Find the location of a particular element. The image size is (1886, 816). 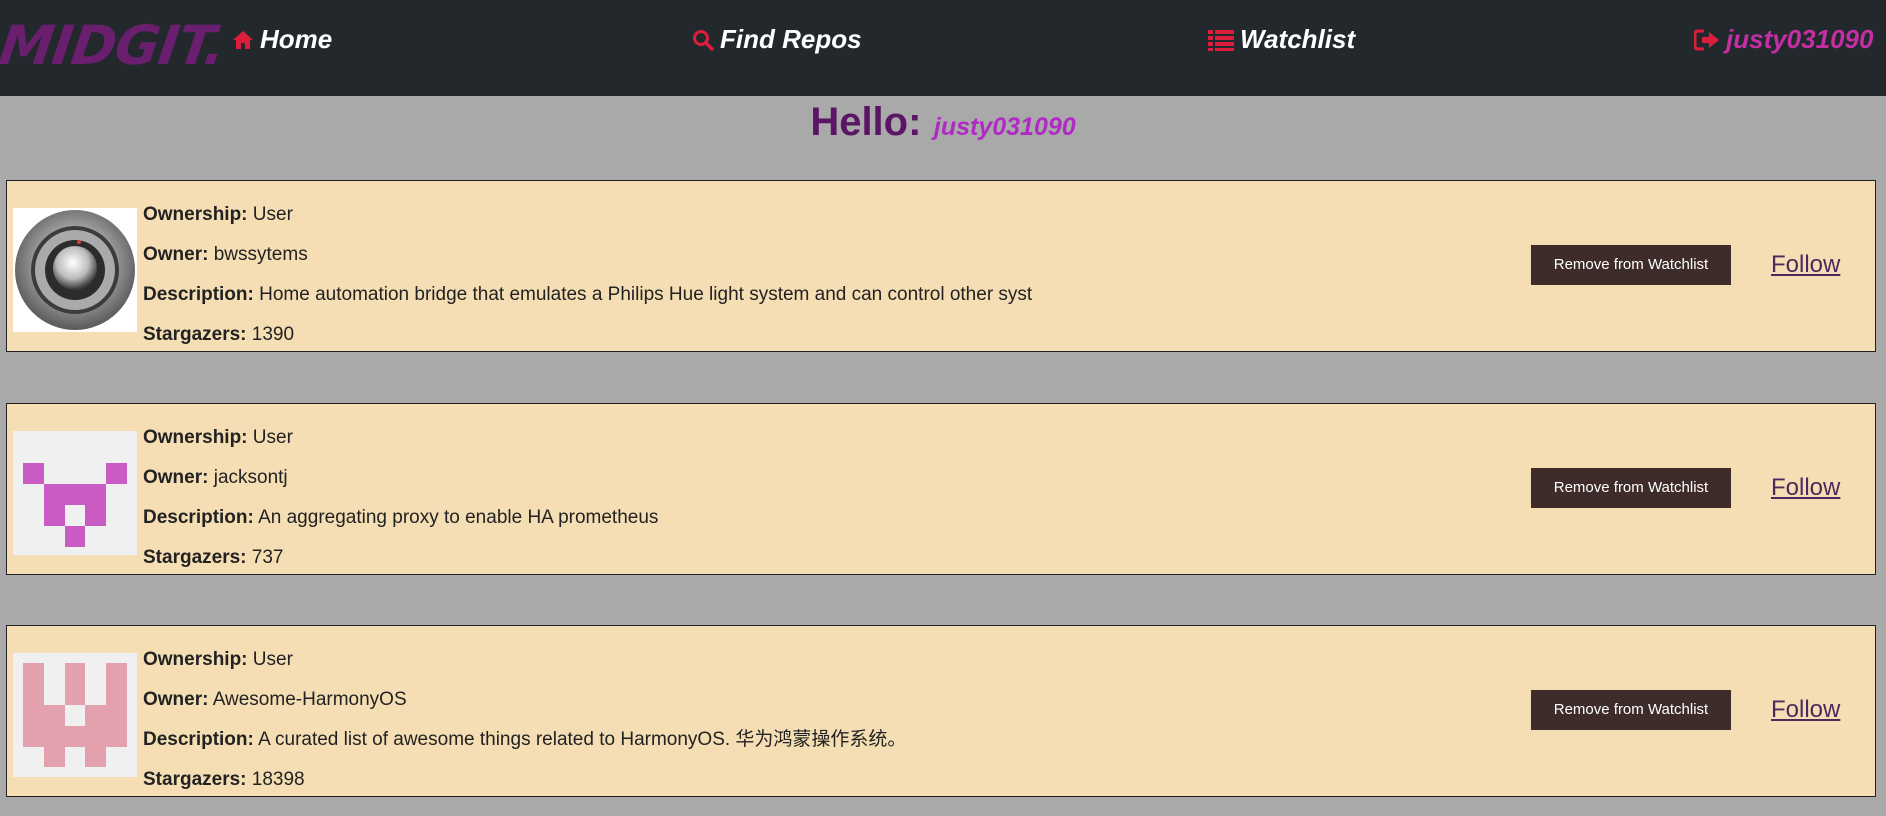

nav-home-link: Home is located at coordinates (282, 39).